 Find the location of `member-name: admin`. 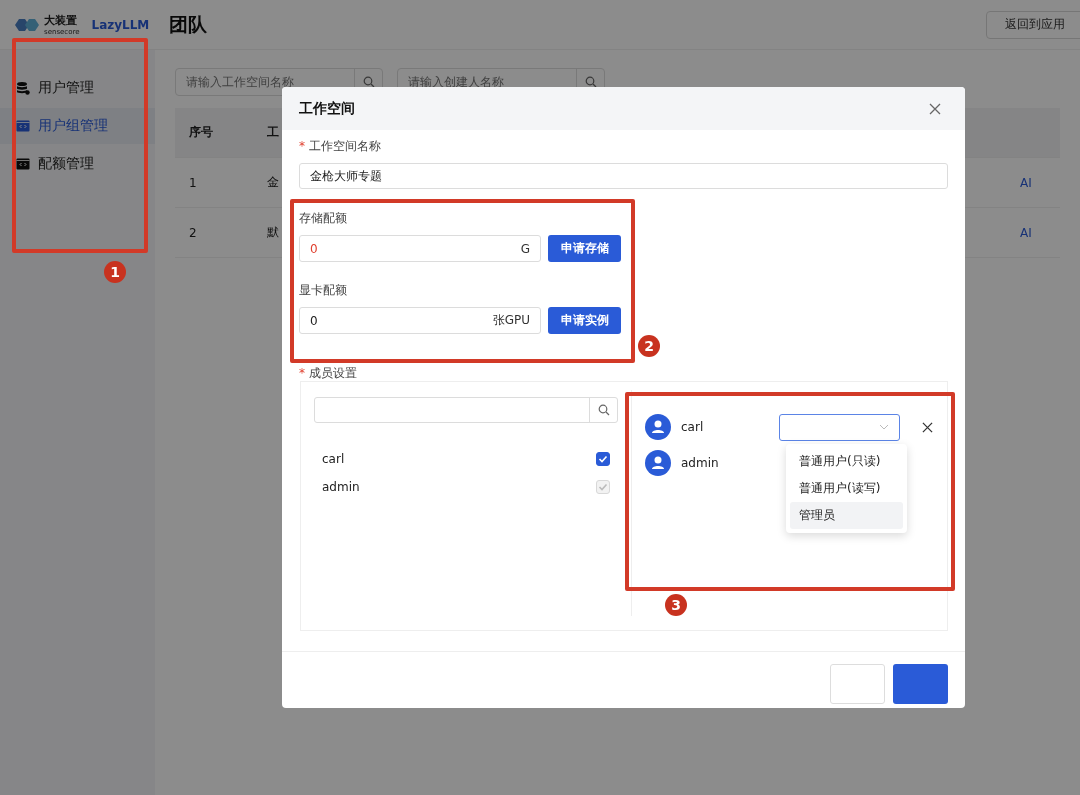

member-name: admin is located at coordinates (700, 463).